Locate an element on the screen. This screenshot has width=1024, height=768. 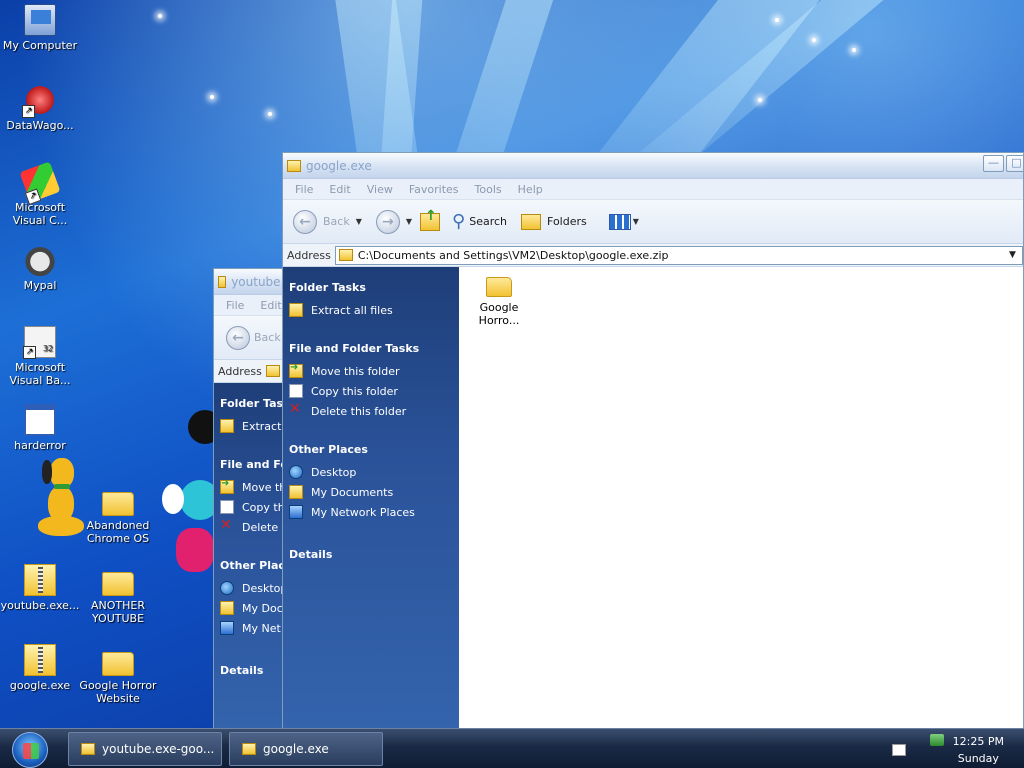
minimize-button: — is located at coordinates (993, 163).